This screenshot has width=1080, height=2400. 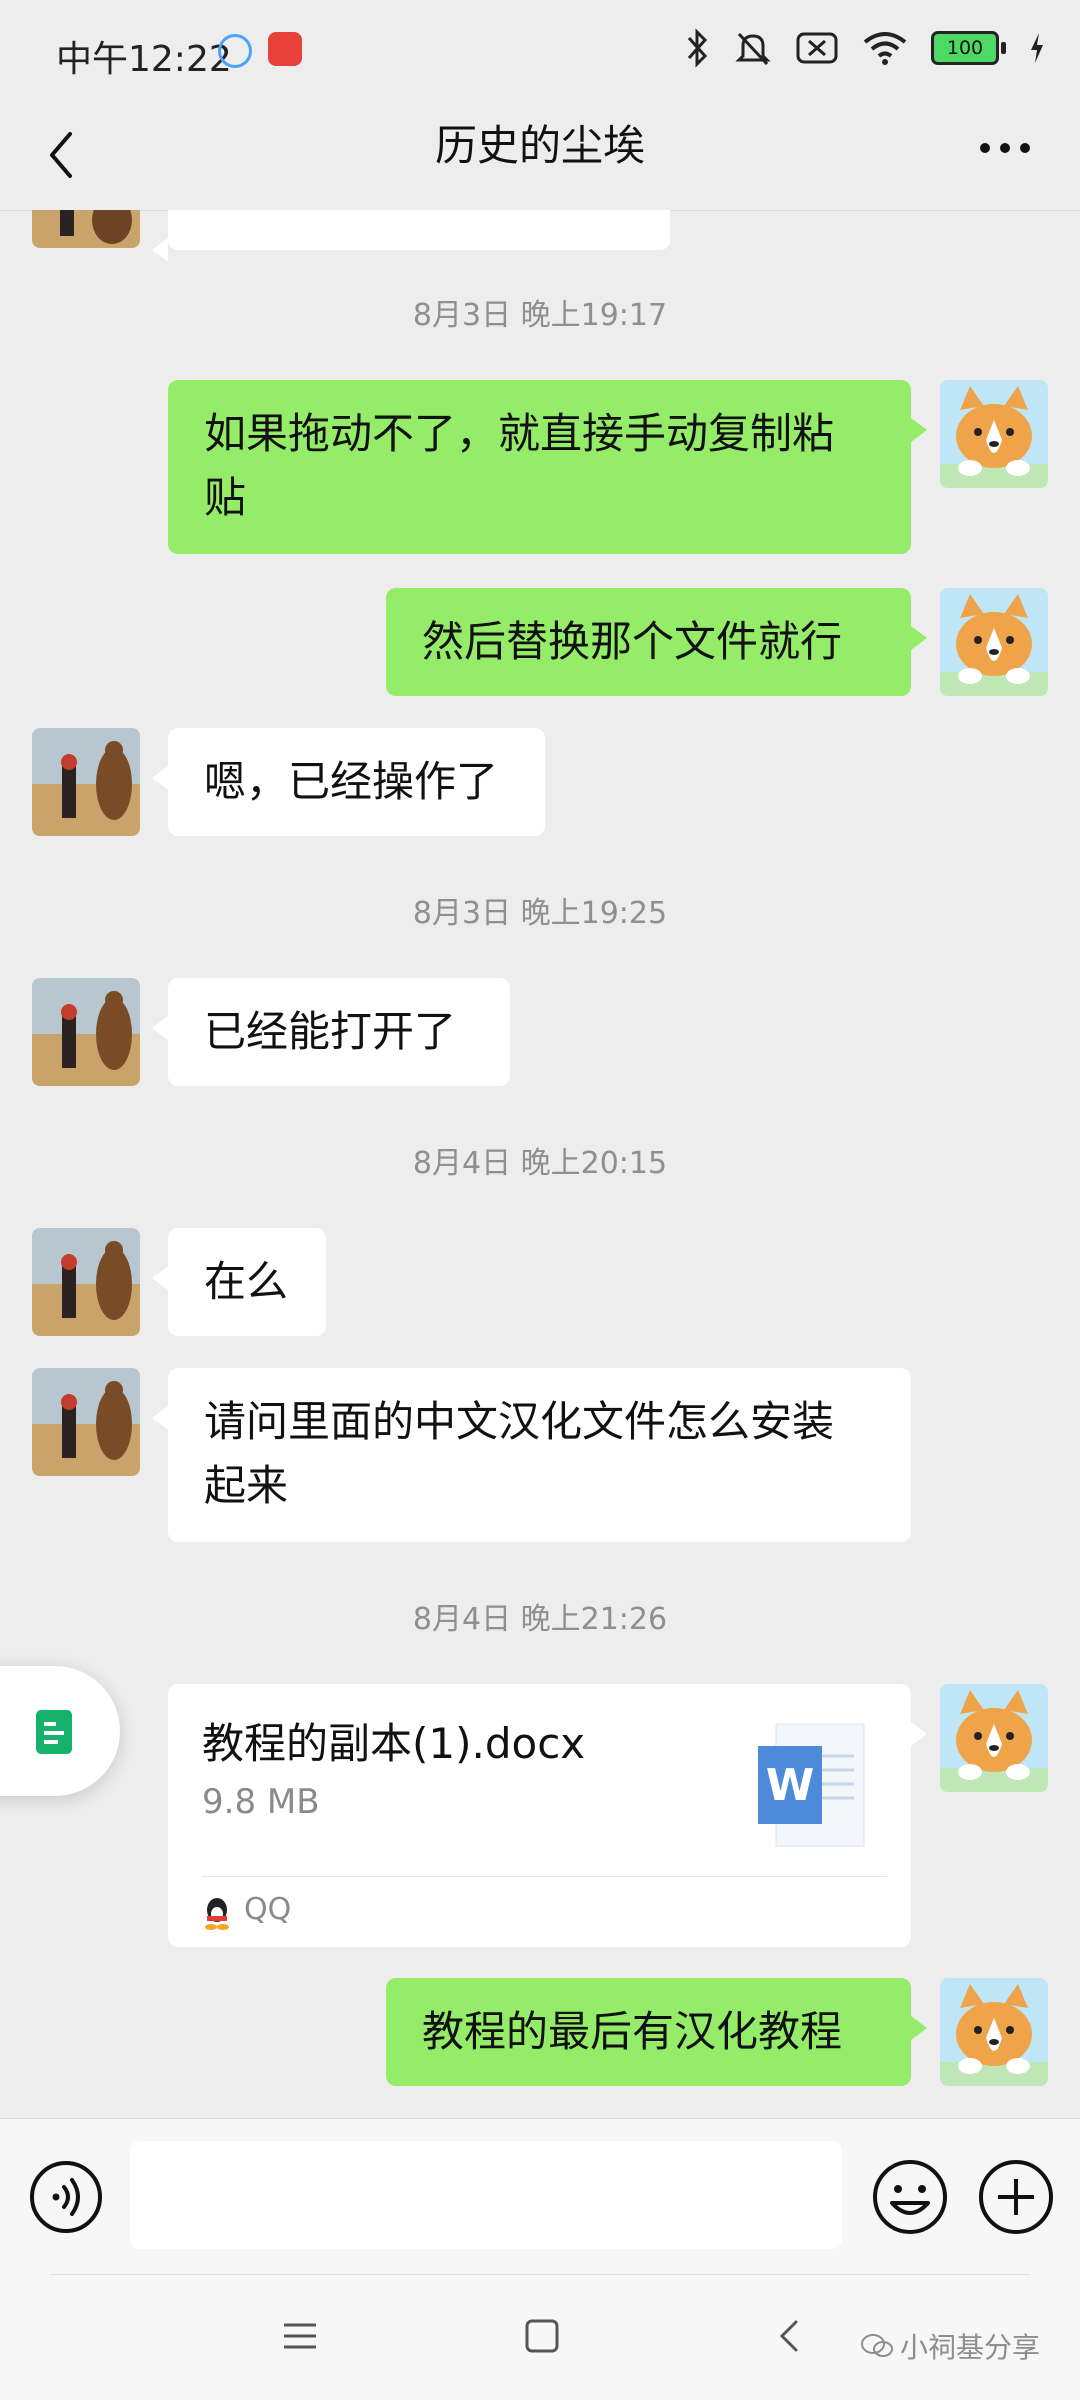 I want to click on message-bubble-incoming: 请问里面的中文汉化文件怎么安装 起来, so click(x=531, y=1455).